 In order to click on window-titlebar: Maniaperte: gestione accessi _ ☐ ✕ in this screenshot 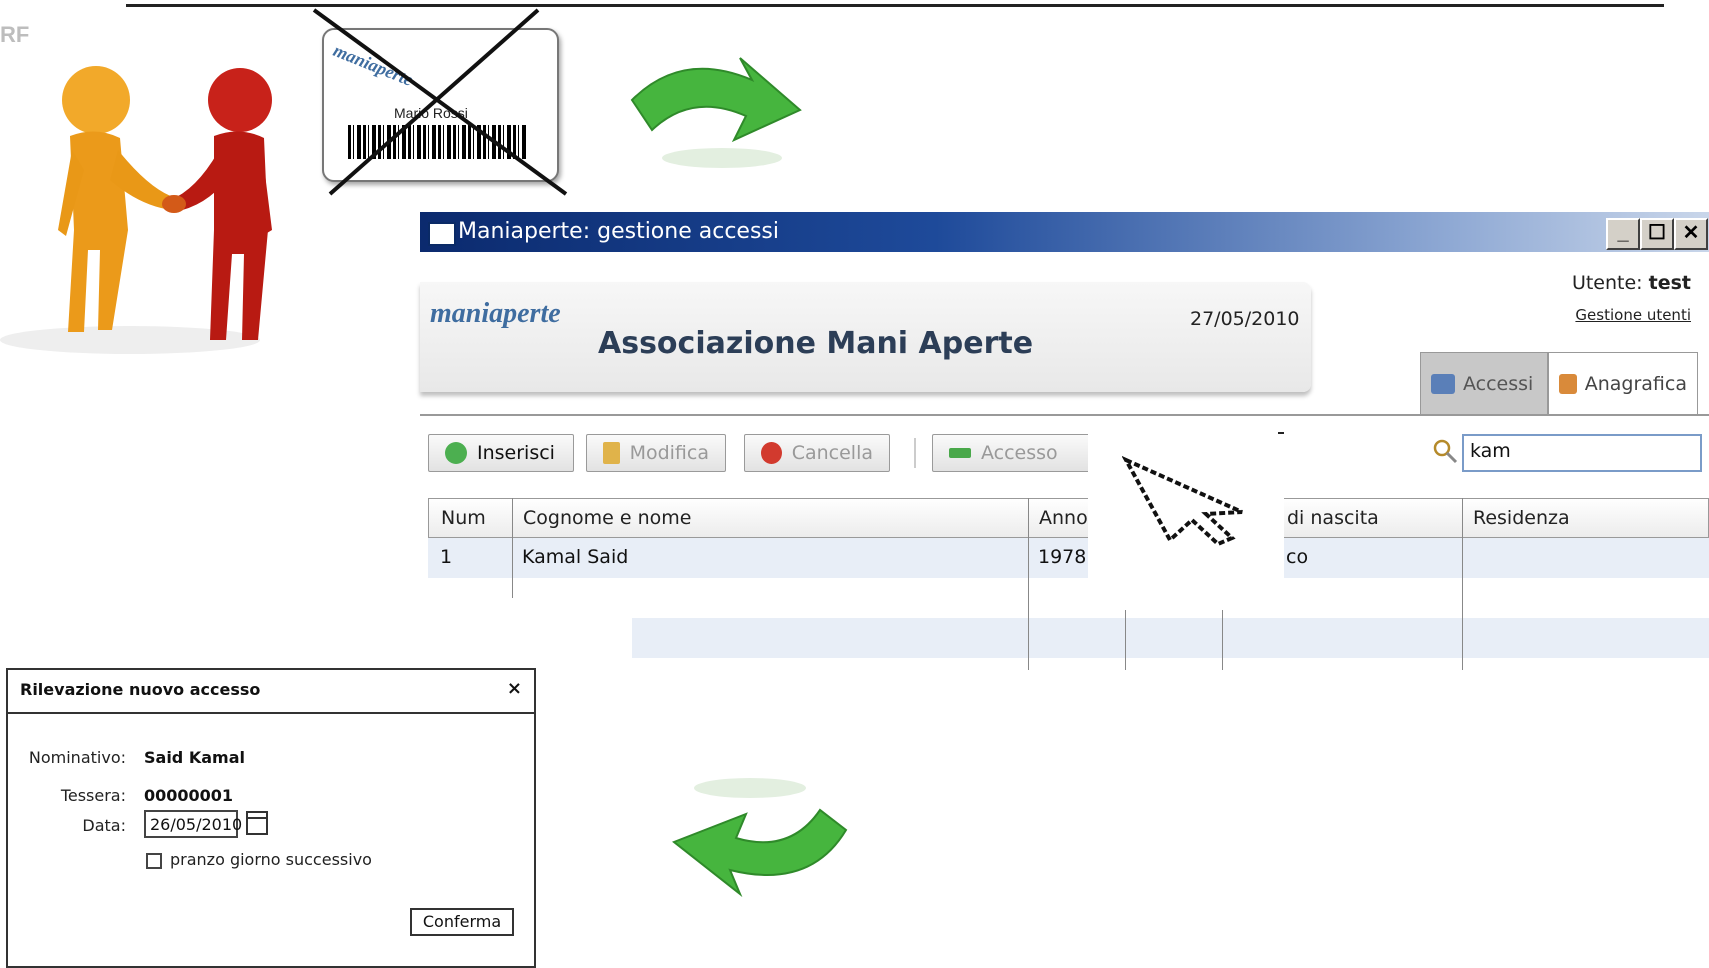, I will do `click(1064, 232)`.